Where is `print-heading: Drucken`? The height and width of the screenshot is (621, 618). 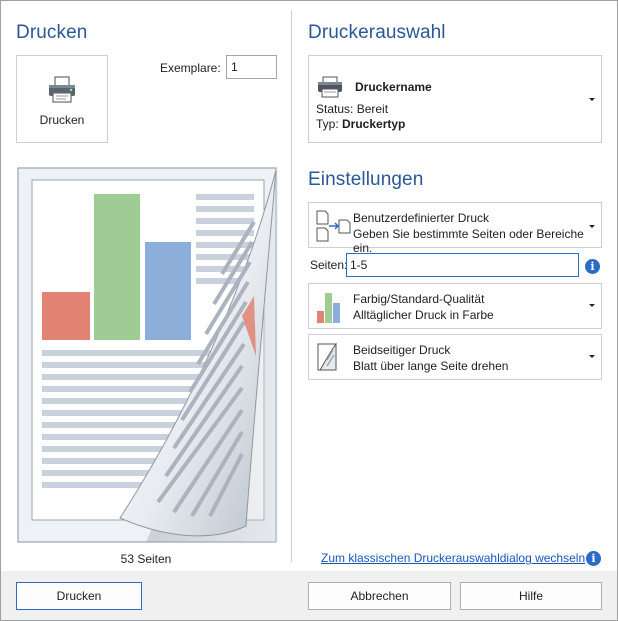
print-heading: Drucken is located at coordinates (52, 32).